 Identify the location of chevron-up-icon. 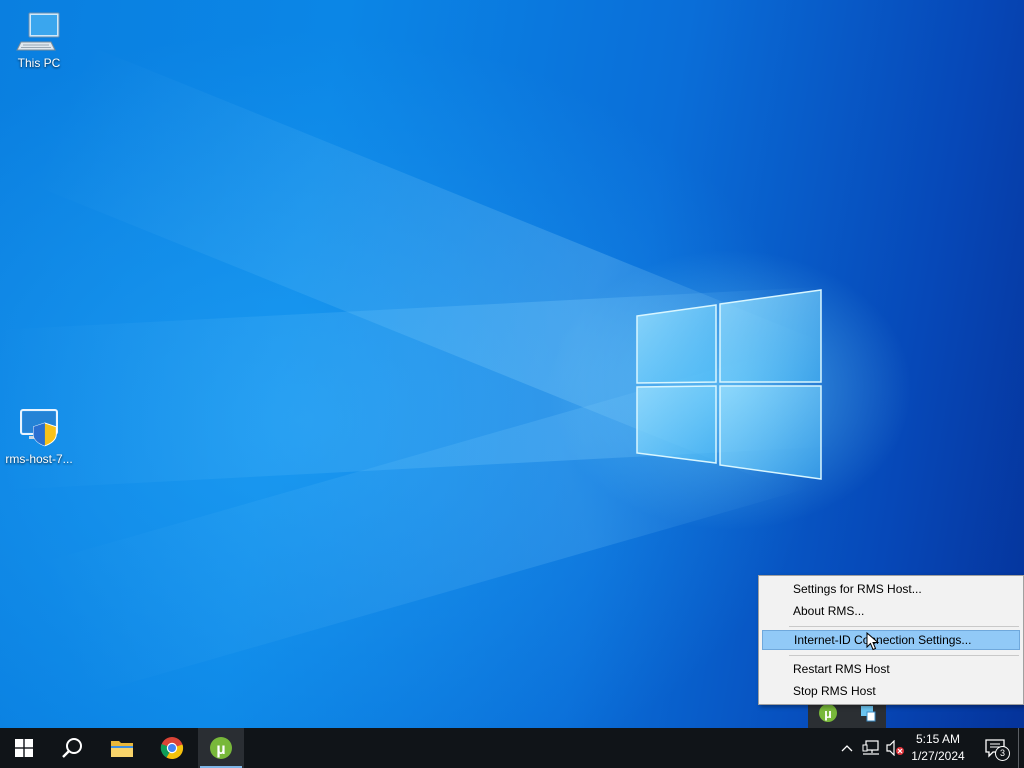
(847, 748).